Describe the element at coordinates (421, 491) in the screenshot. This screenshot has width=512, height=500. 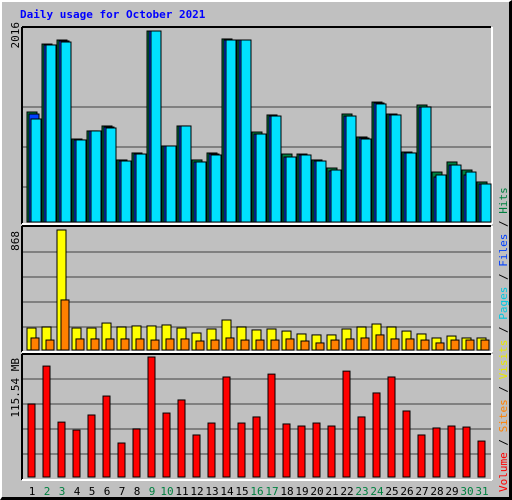
I see `x-tick-label: 27` at that location.